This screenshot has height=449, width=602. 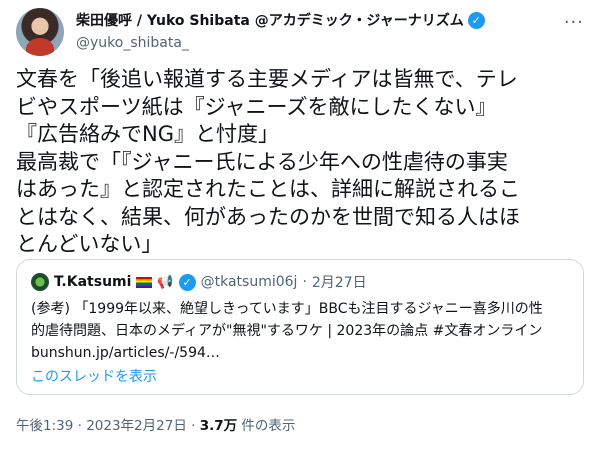 I want to click on rainbow-flag-icon, so click(x=144, y=282).